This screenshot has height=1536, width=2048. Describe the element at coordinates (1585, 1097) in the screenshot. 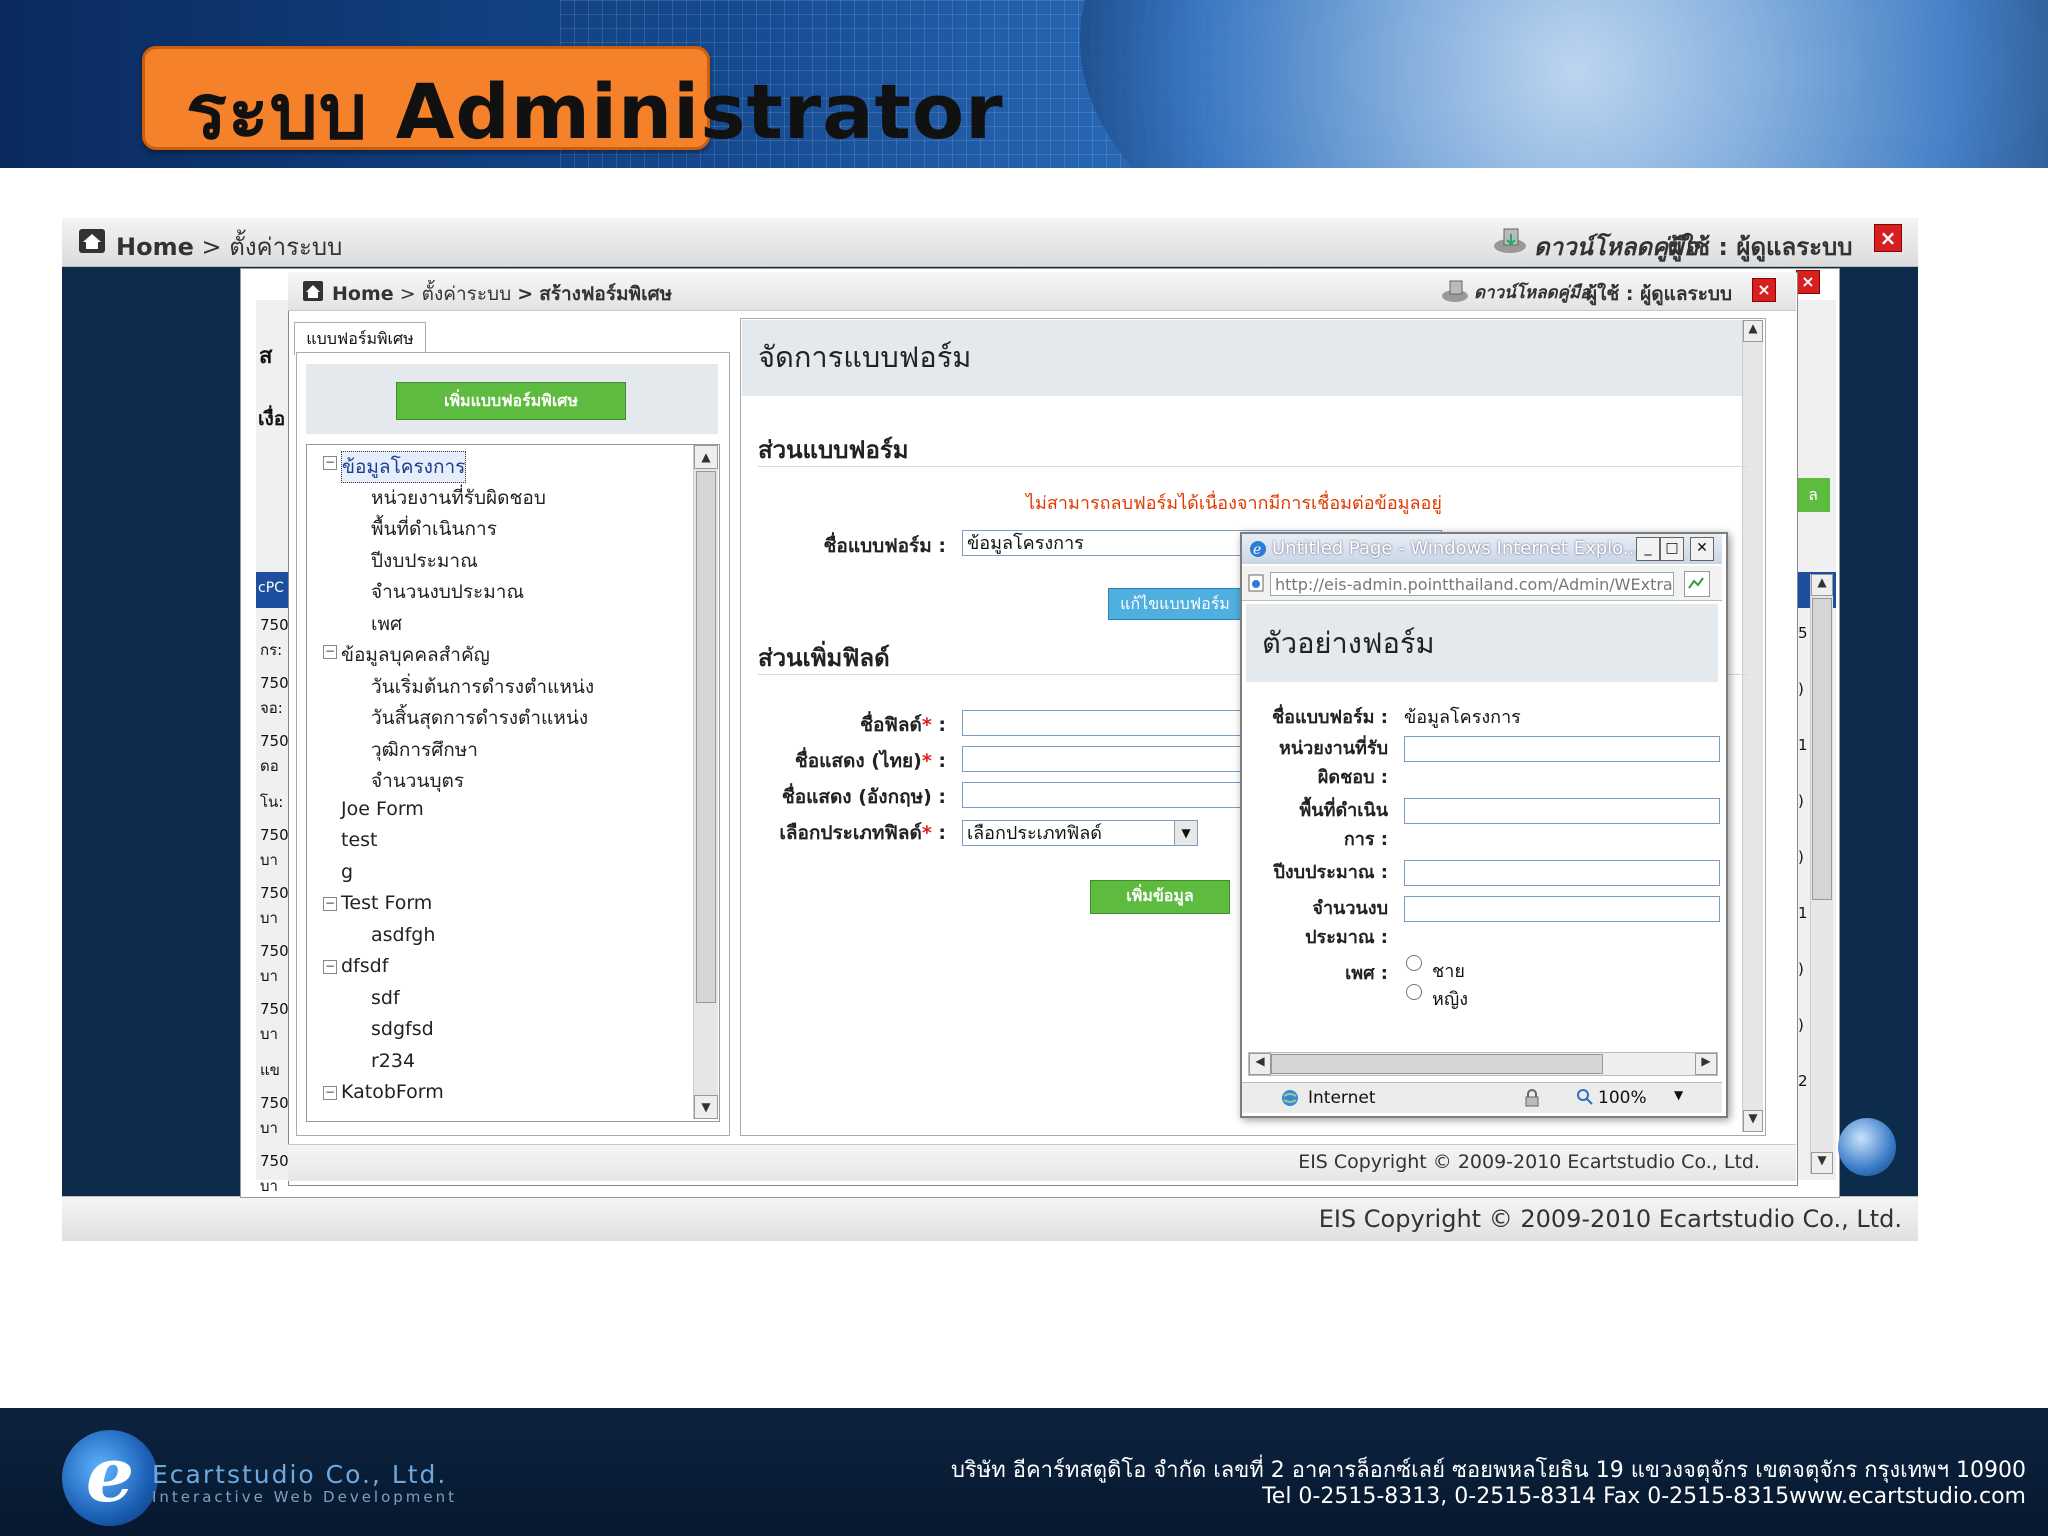

I see `zoom-icon` at that location.